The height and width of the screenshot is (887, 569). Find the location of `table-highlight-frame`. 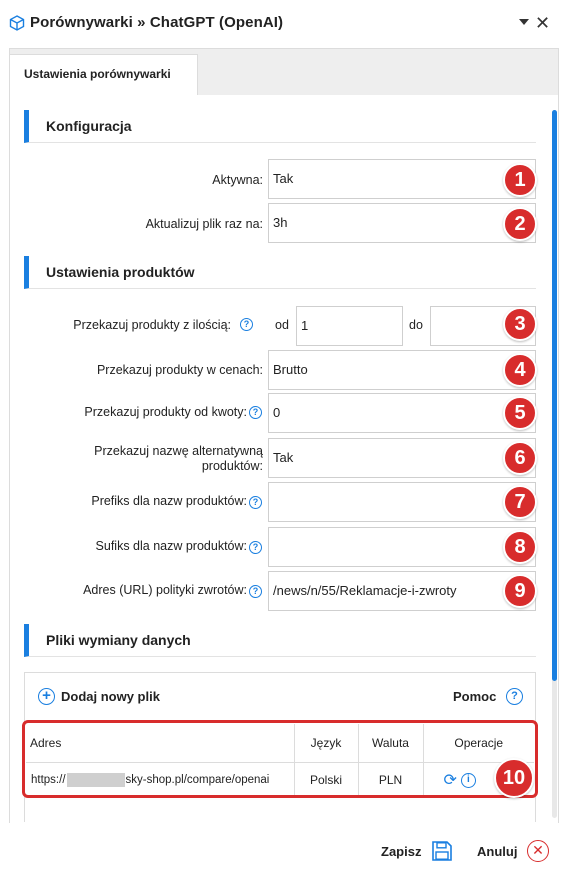

table-highlight-frame is located at coordinates (280, 759).